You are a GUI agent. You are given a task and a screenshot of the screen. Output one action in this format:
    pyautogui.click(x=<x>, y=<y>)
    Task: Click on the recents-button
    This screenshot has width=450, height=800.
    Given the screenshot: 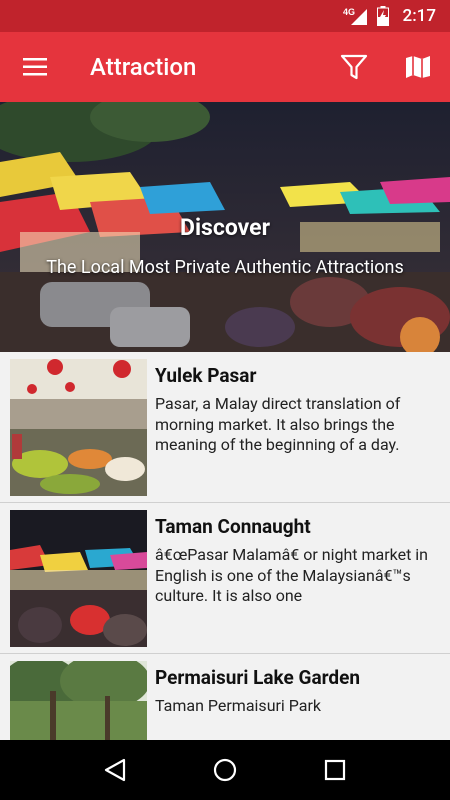 What is the action you would take?
    pyautogui.click(x=335, y=770)
    